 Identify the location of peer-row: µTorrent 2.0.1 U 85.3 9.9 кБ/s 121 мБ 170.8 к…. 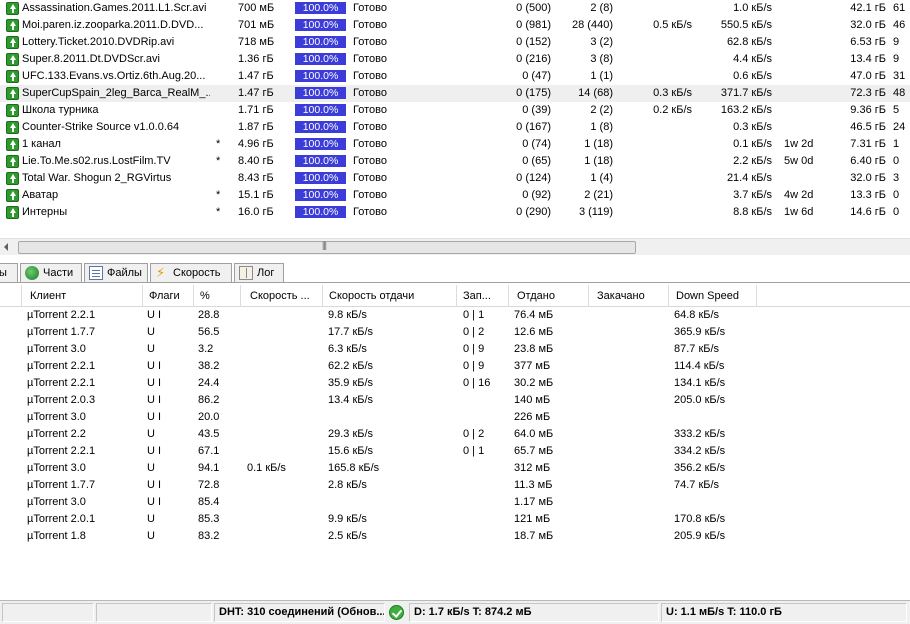
(455, 519).